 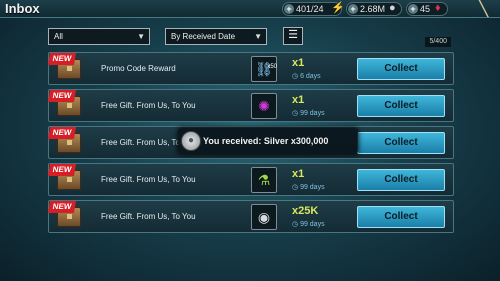 I want to click on add-silver-icon: +, so click(x=353, y=9).